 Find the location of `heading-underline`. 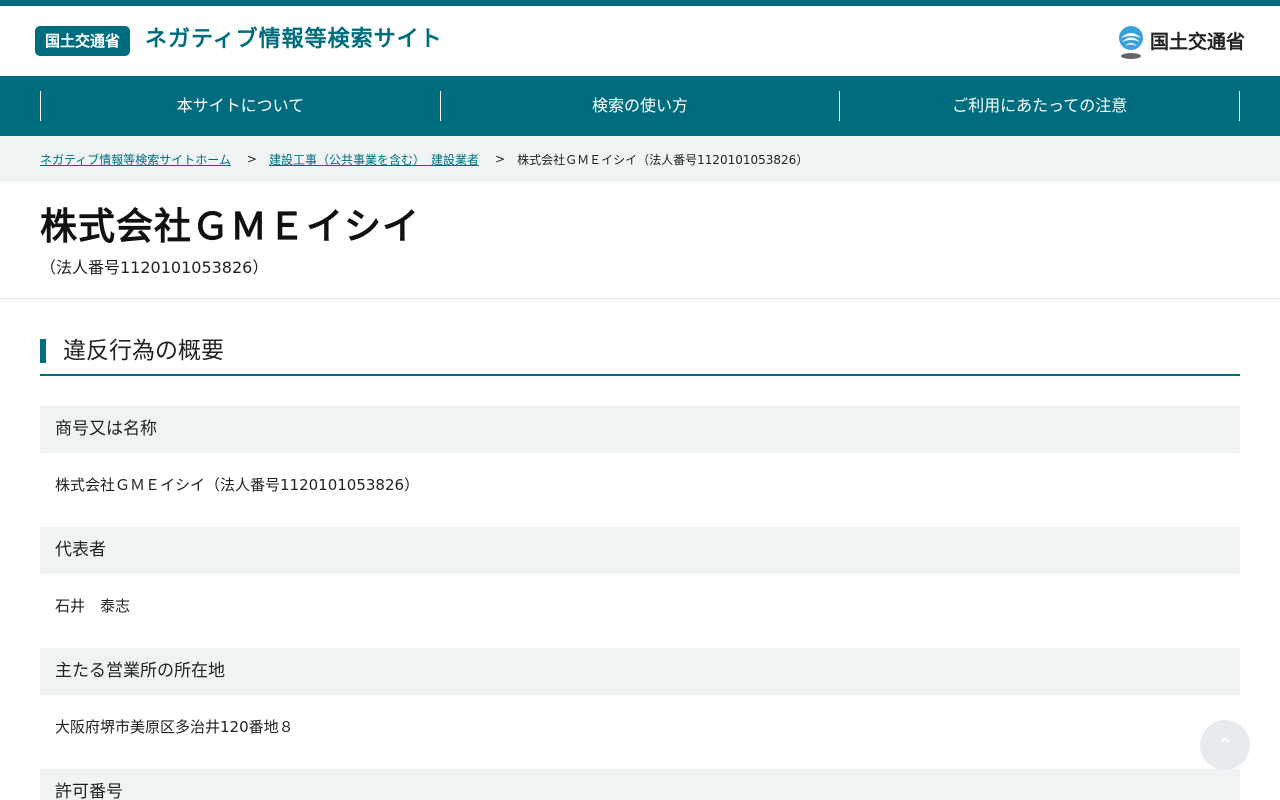

heading-underline is located at coordinates (640, 375).